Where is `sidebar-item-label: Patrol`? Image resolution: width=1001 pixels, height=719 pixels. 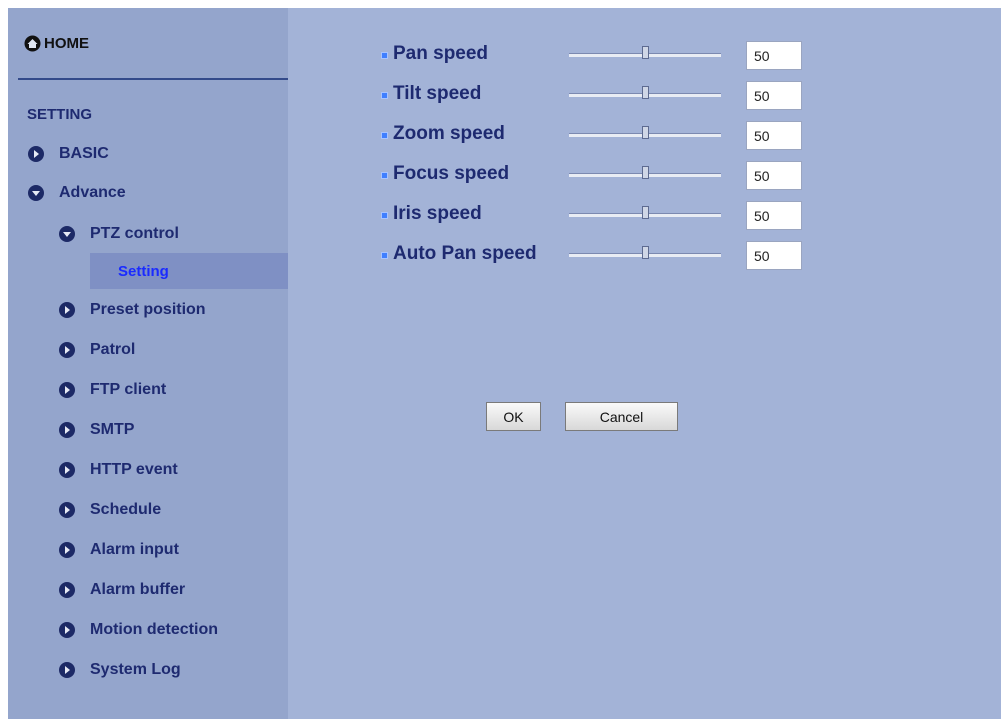 sidebar-item-label: Patrol is located at coordinates (113, 349).